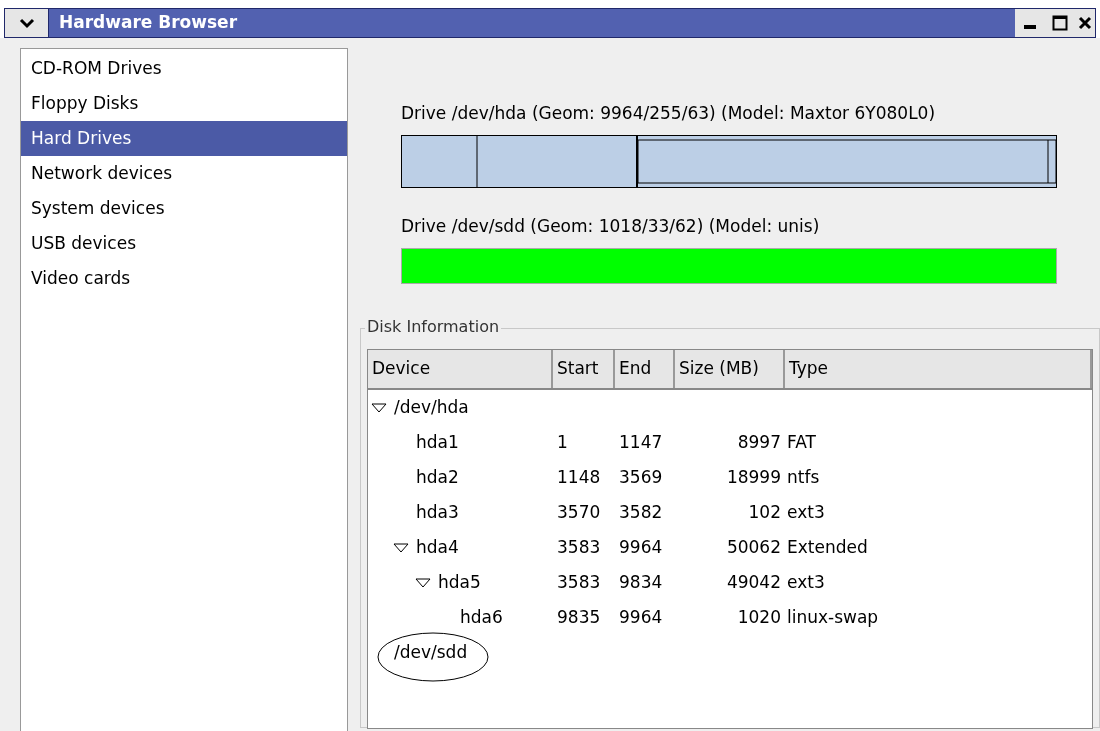 The width and height of the screenshot is (1100, 731). I want to click on table-cell-text: 1147, so click(641, 442).